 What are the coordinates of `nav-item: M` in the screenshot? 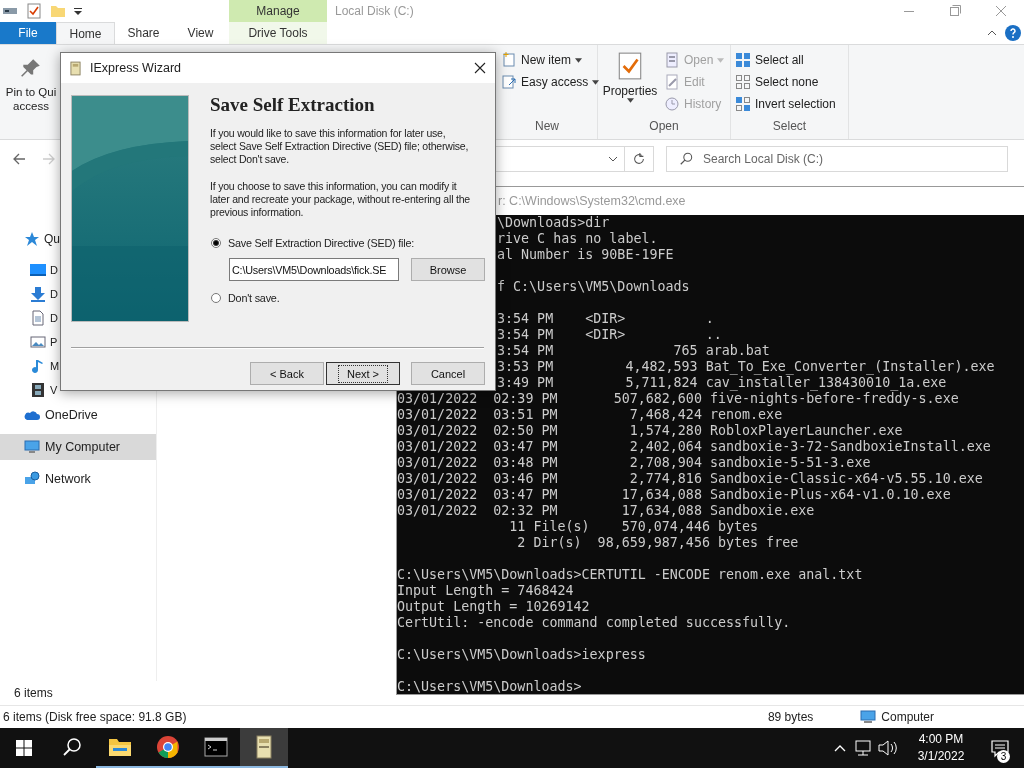 It's located at (30, 366).